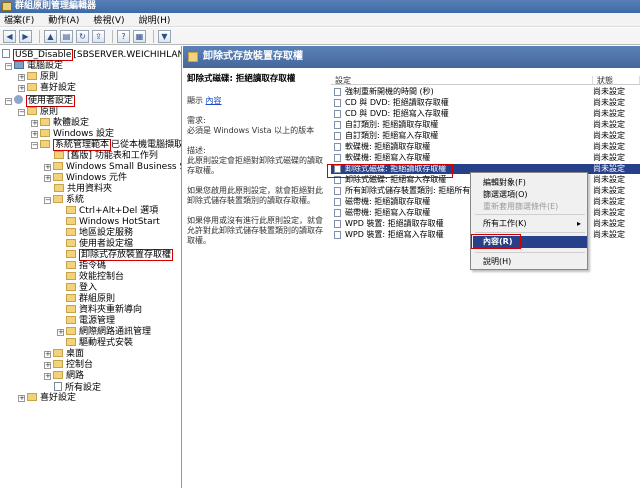 The image size is (640, 488). Describe the element at coordinates (91, 55) in the screenshot. I see `tree-root: USB_Disable[SBSERVER.WEICHIHLAN.LOCA` at that location.